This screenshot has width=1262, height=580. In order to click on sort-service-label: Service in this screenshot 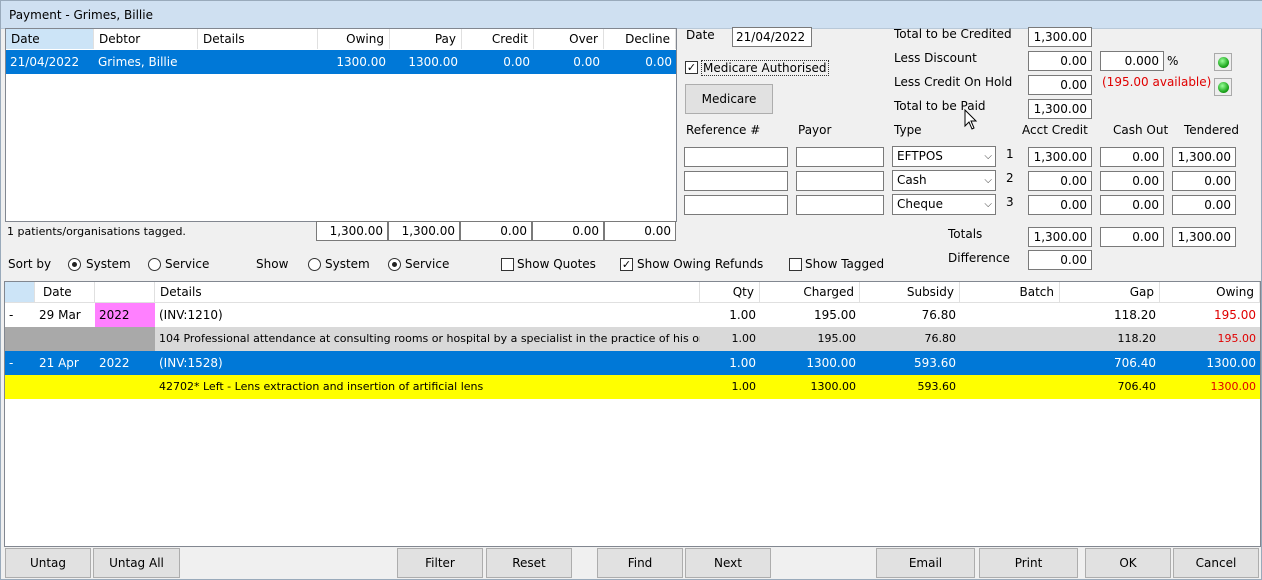, I will do `click(187, 264)`.